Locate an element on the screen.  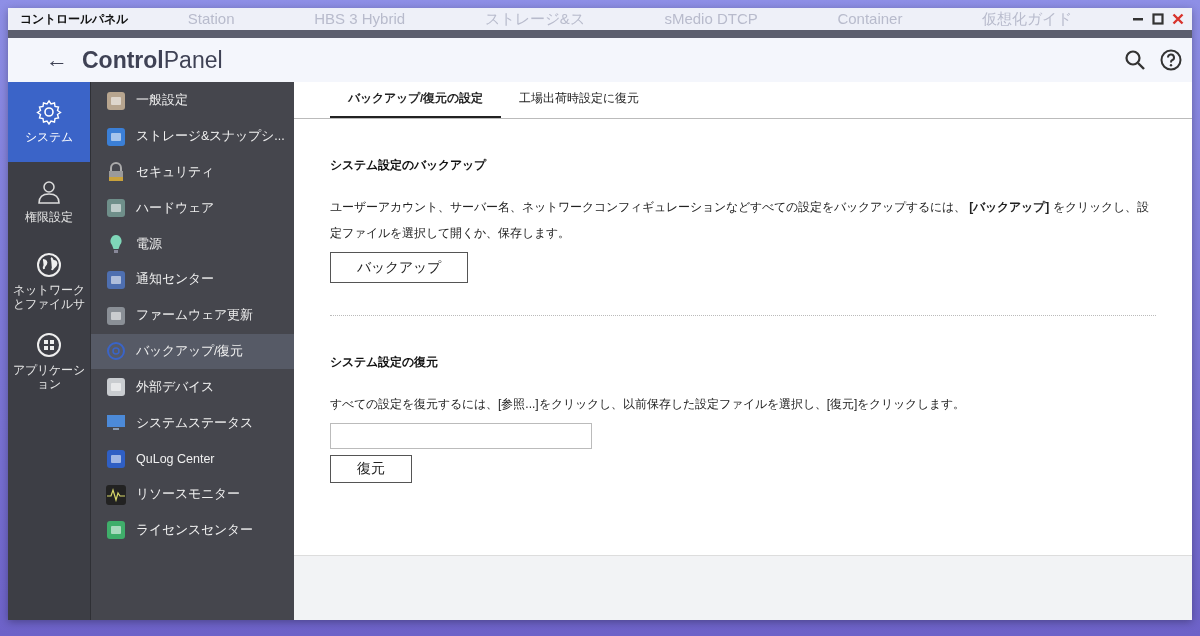
app-title: ControlPanel is located at coordinates (153, 60).